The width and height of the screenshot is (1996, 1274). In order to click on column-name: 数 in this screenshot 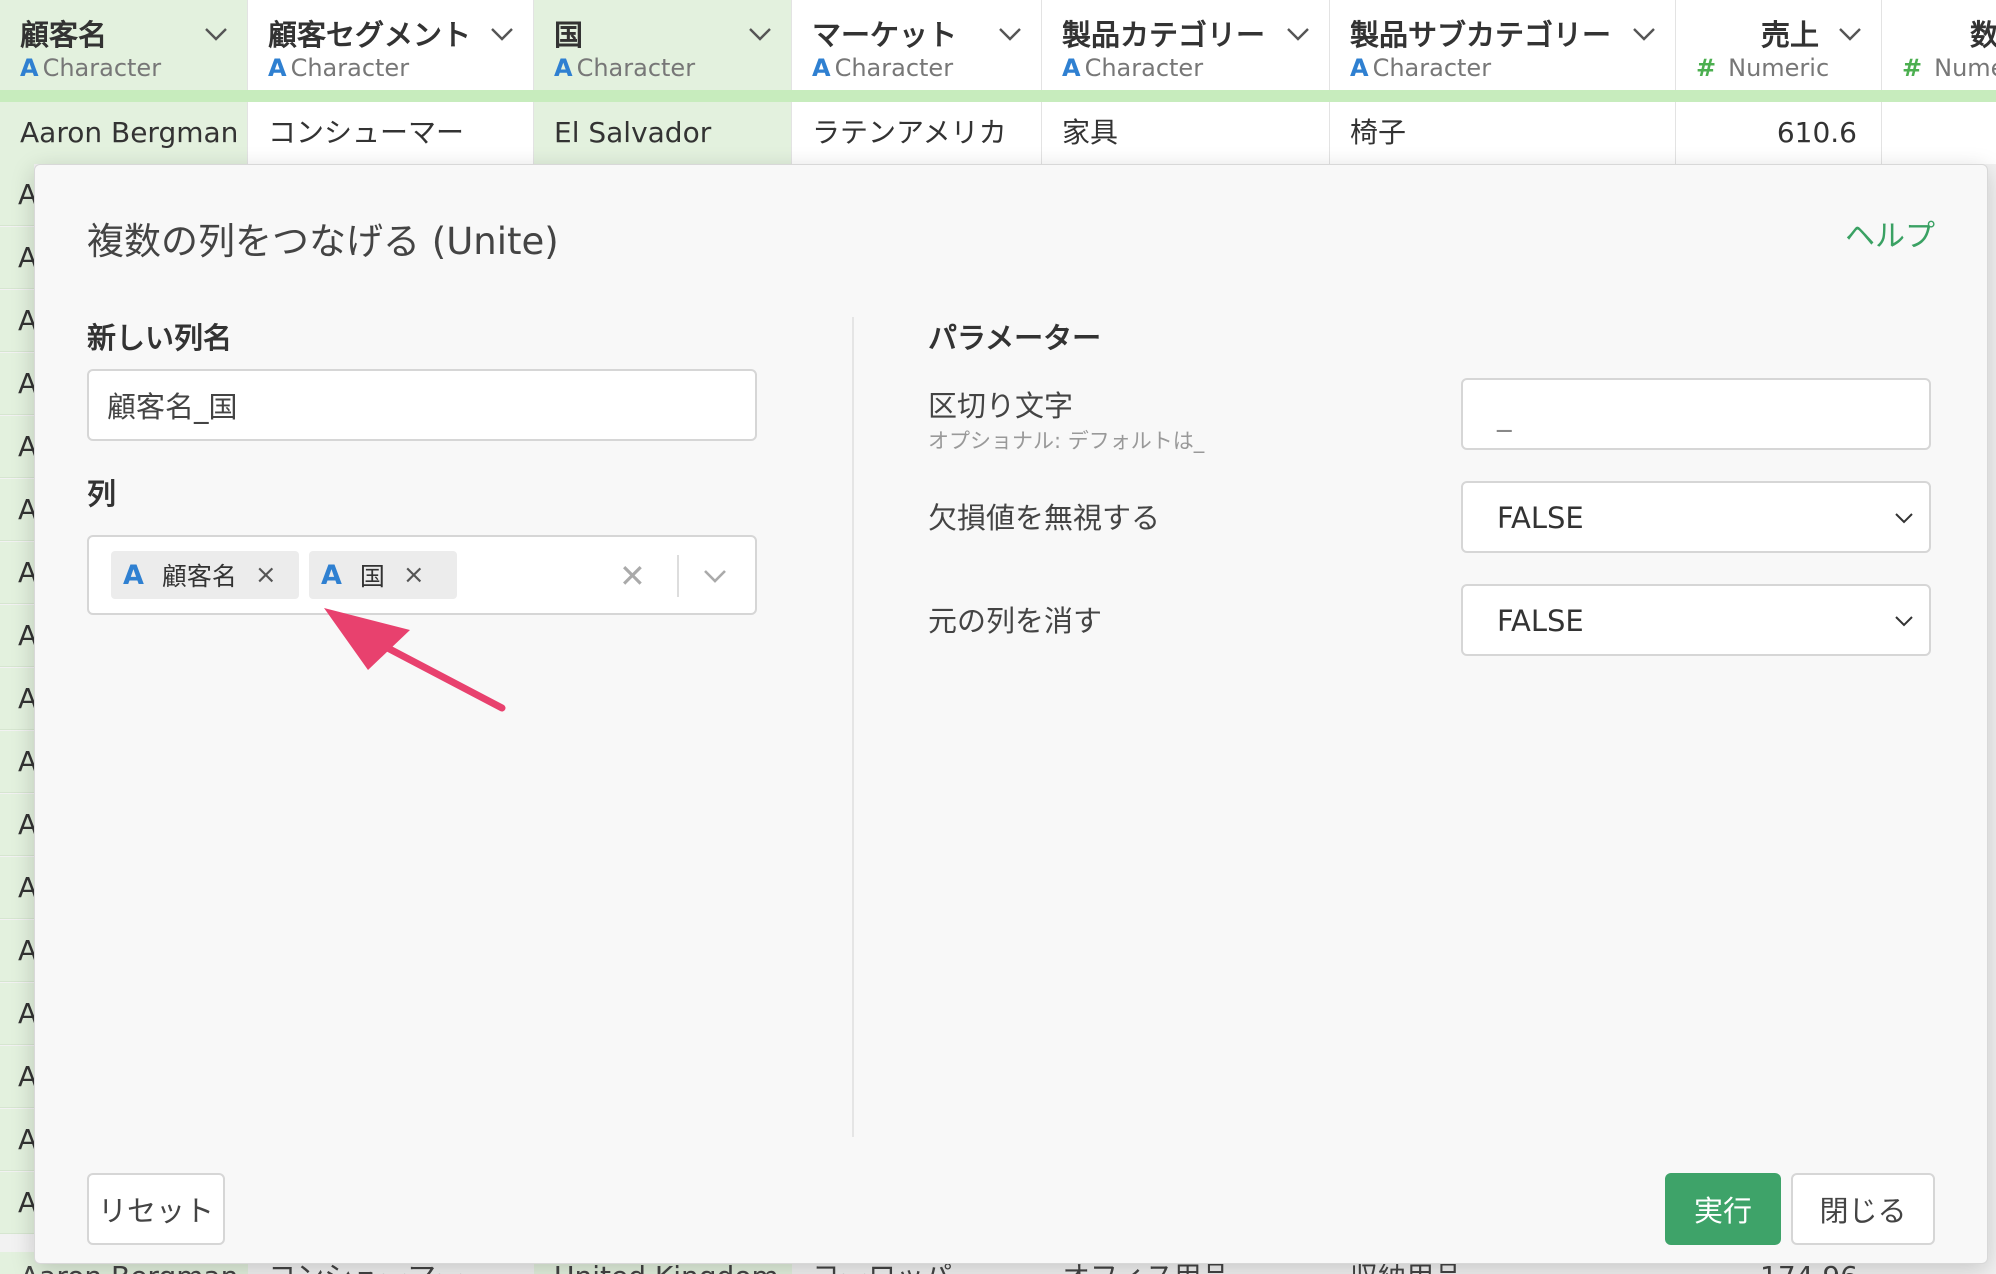, I will do `click(1983, 35)`.